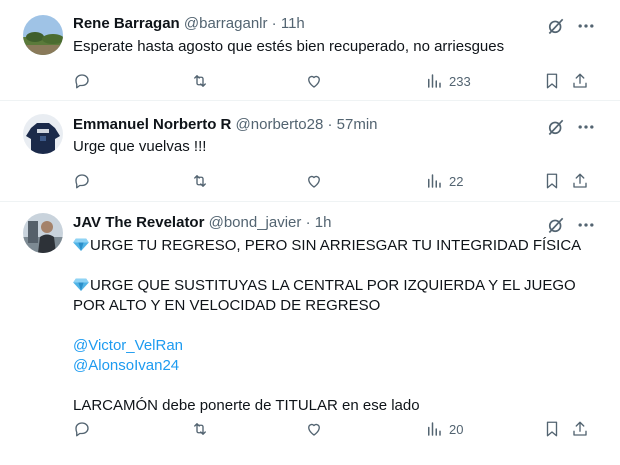 The height and width of the screenshot is (465, 620). Describe the element at coordinates (333, 346) in the screenshot. I see `mention-link: @Victor_VelRan` at that location.